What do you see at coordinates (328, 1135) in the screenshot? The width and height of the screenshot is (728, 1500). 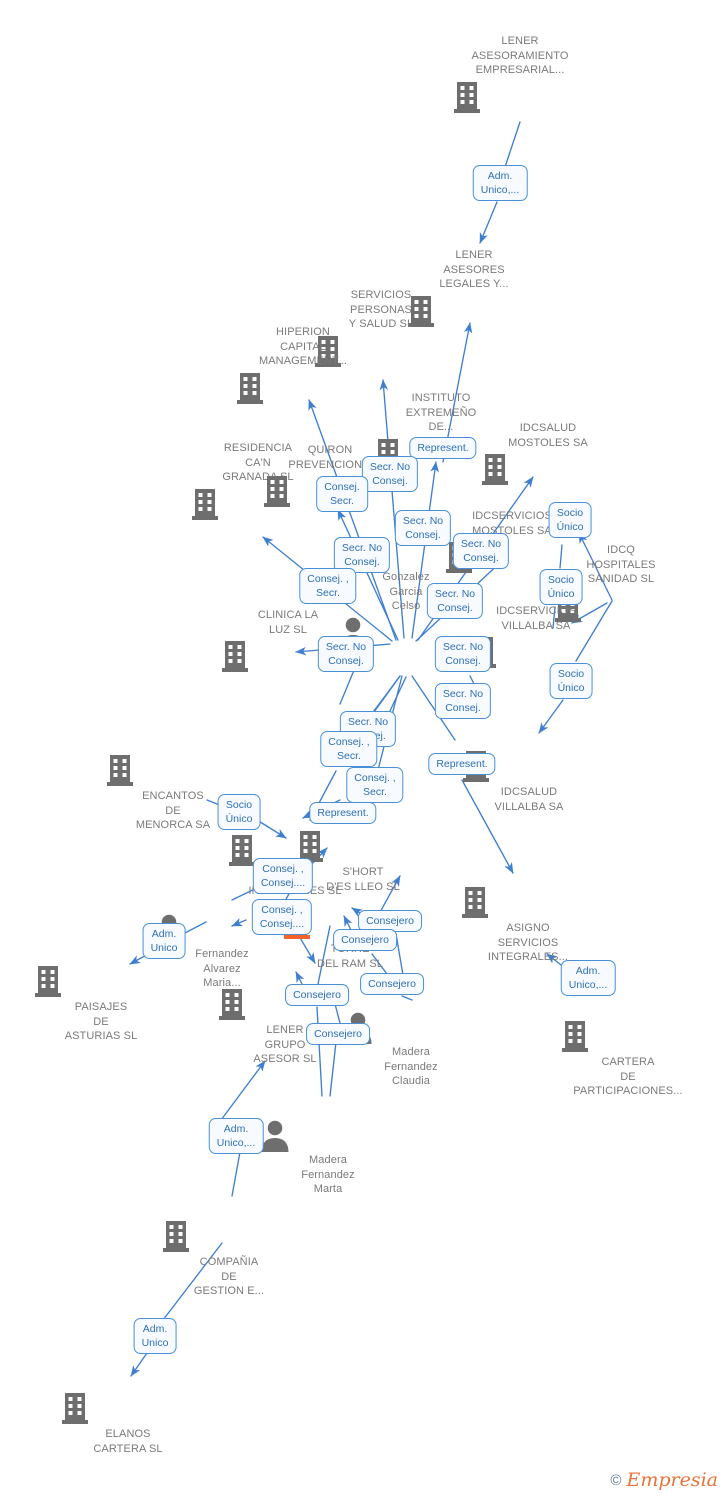 I see `person-icon` at bounding box center [328, 1135].